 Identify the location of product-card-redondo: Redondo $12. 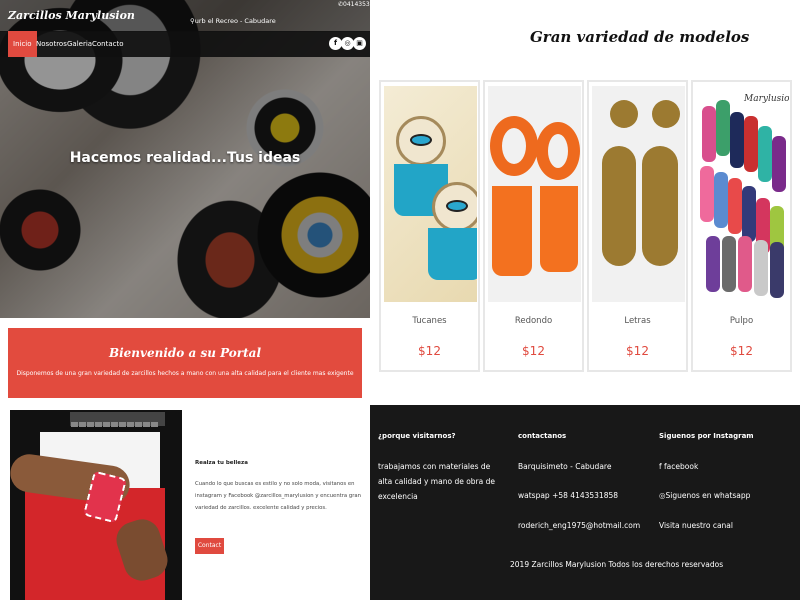
(533, 226).